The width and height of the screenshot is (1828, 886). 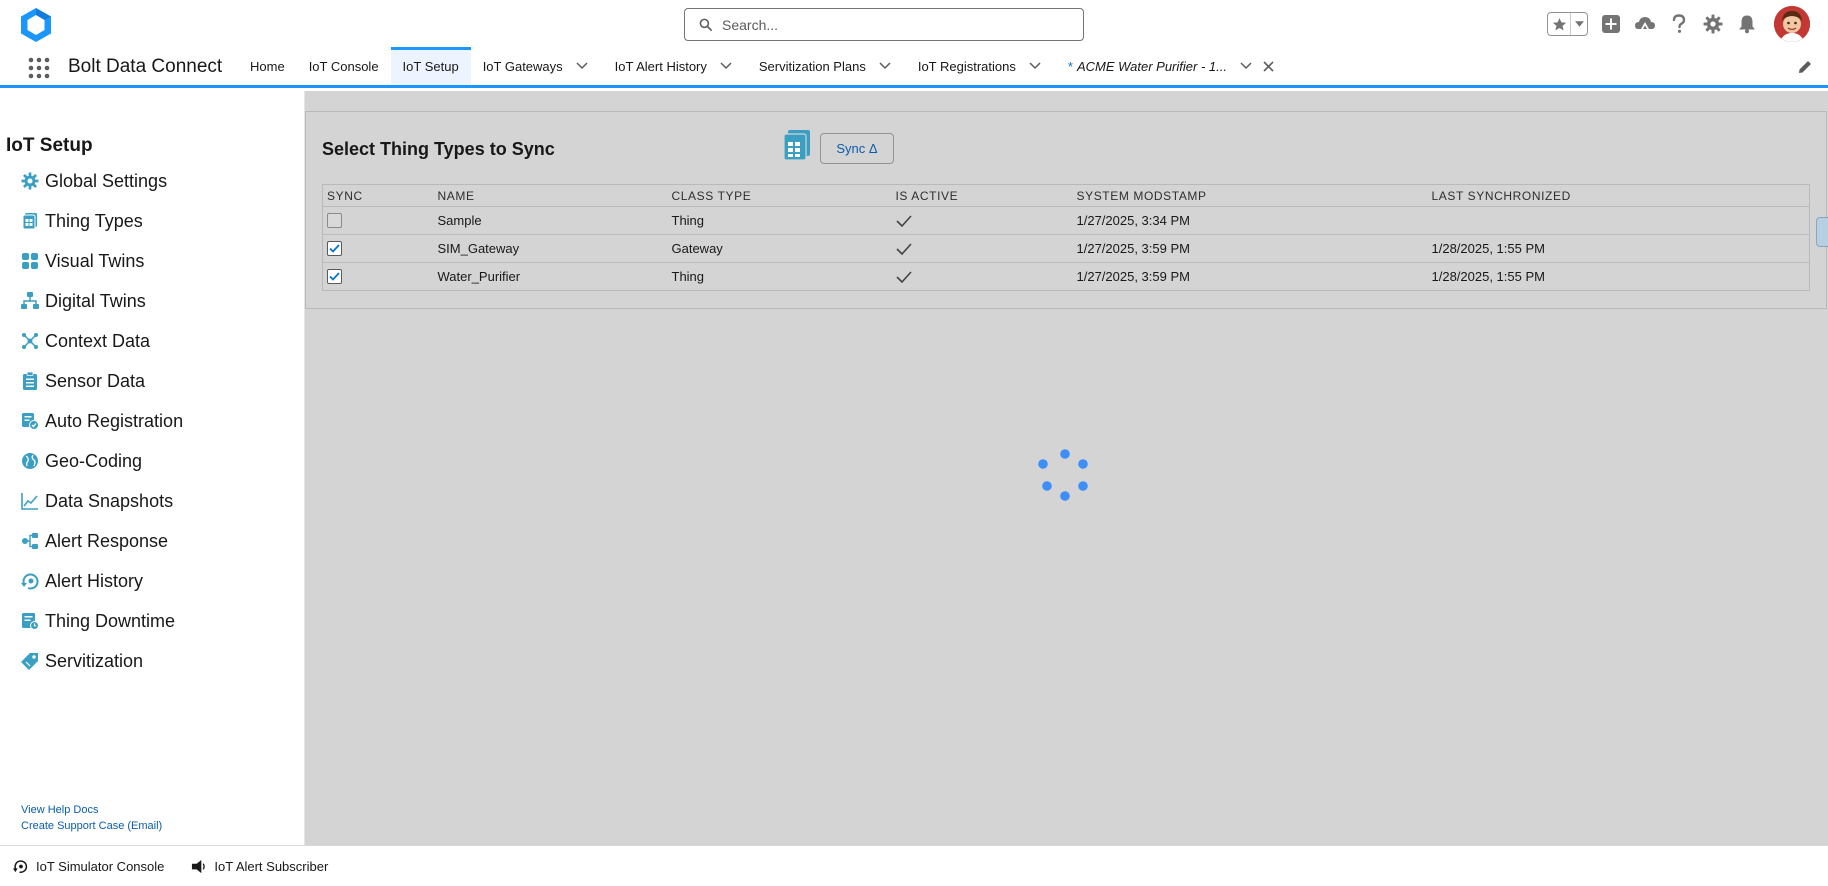 I want to click on sidebar-item-auto-registration: Auto Registration, so click(x=101, y=421).